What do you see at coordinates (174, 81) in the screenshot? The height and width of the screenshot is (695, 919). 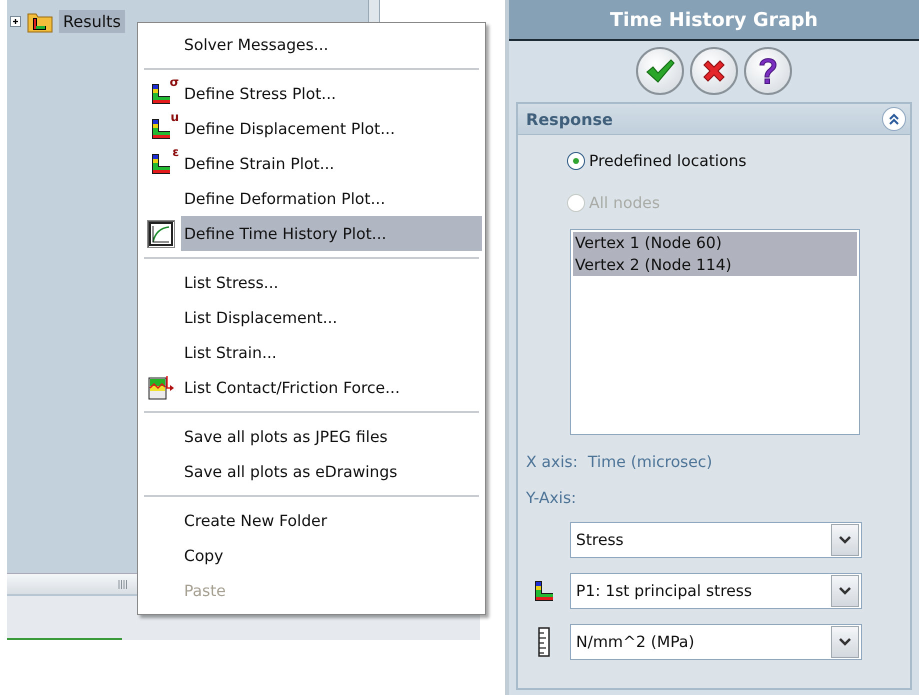 I see `symbol-label: σ` at bounding box center [174, 81].